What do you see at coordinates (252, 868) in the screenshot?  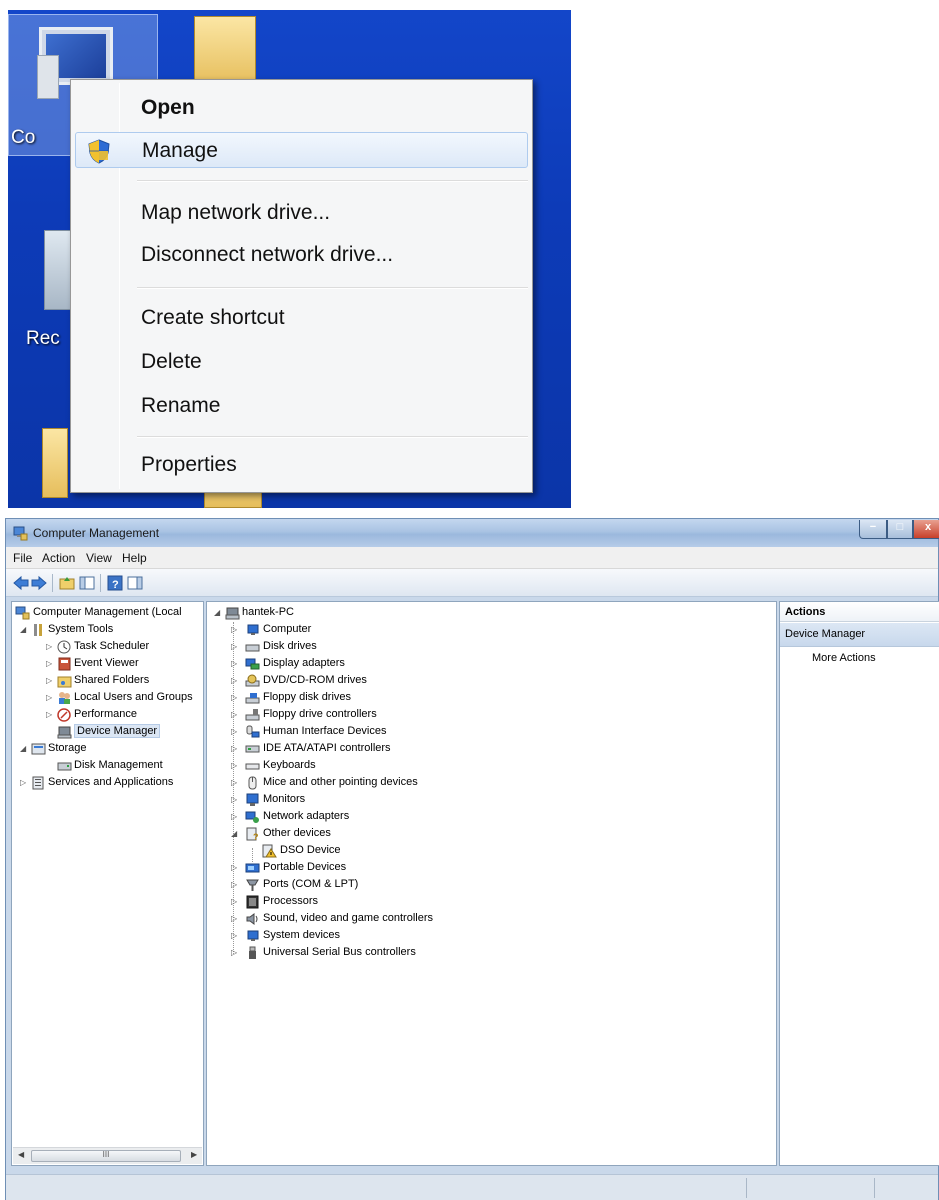 I see `portable-device-icon` at bounding box center [252, 868].